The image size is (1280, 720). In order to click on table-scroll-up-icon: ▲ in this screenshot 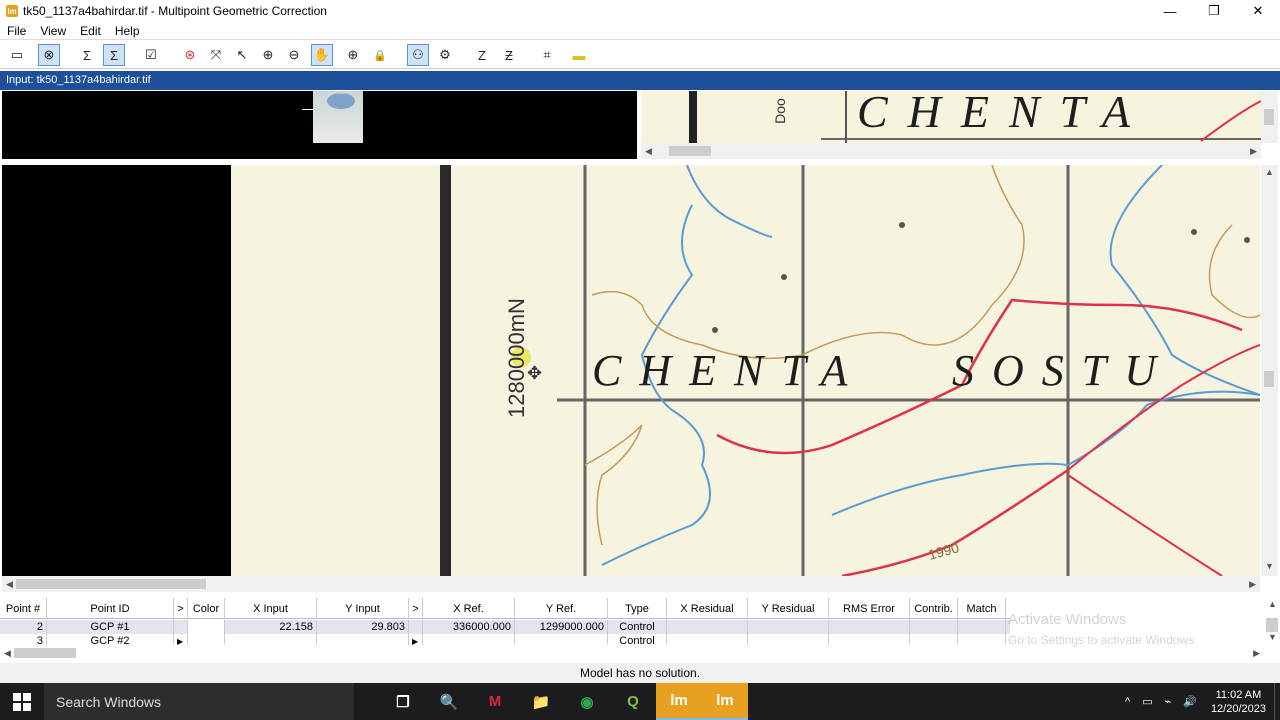, I will do `click(1272, 604)`.